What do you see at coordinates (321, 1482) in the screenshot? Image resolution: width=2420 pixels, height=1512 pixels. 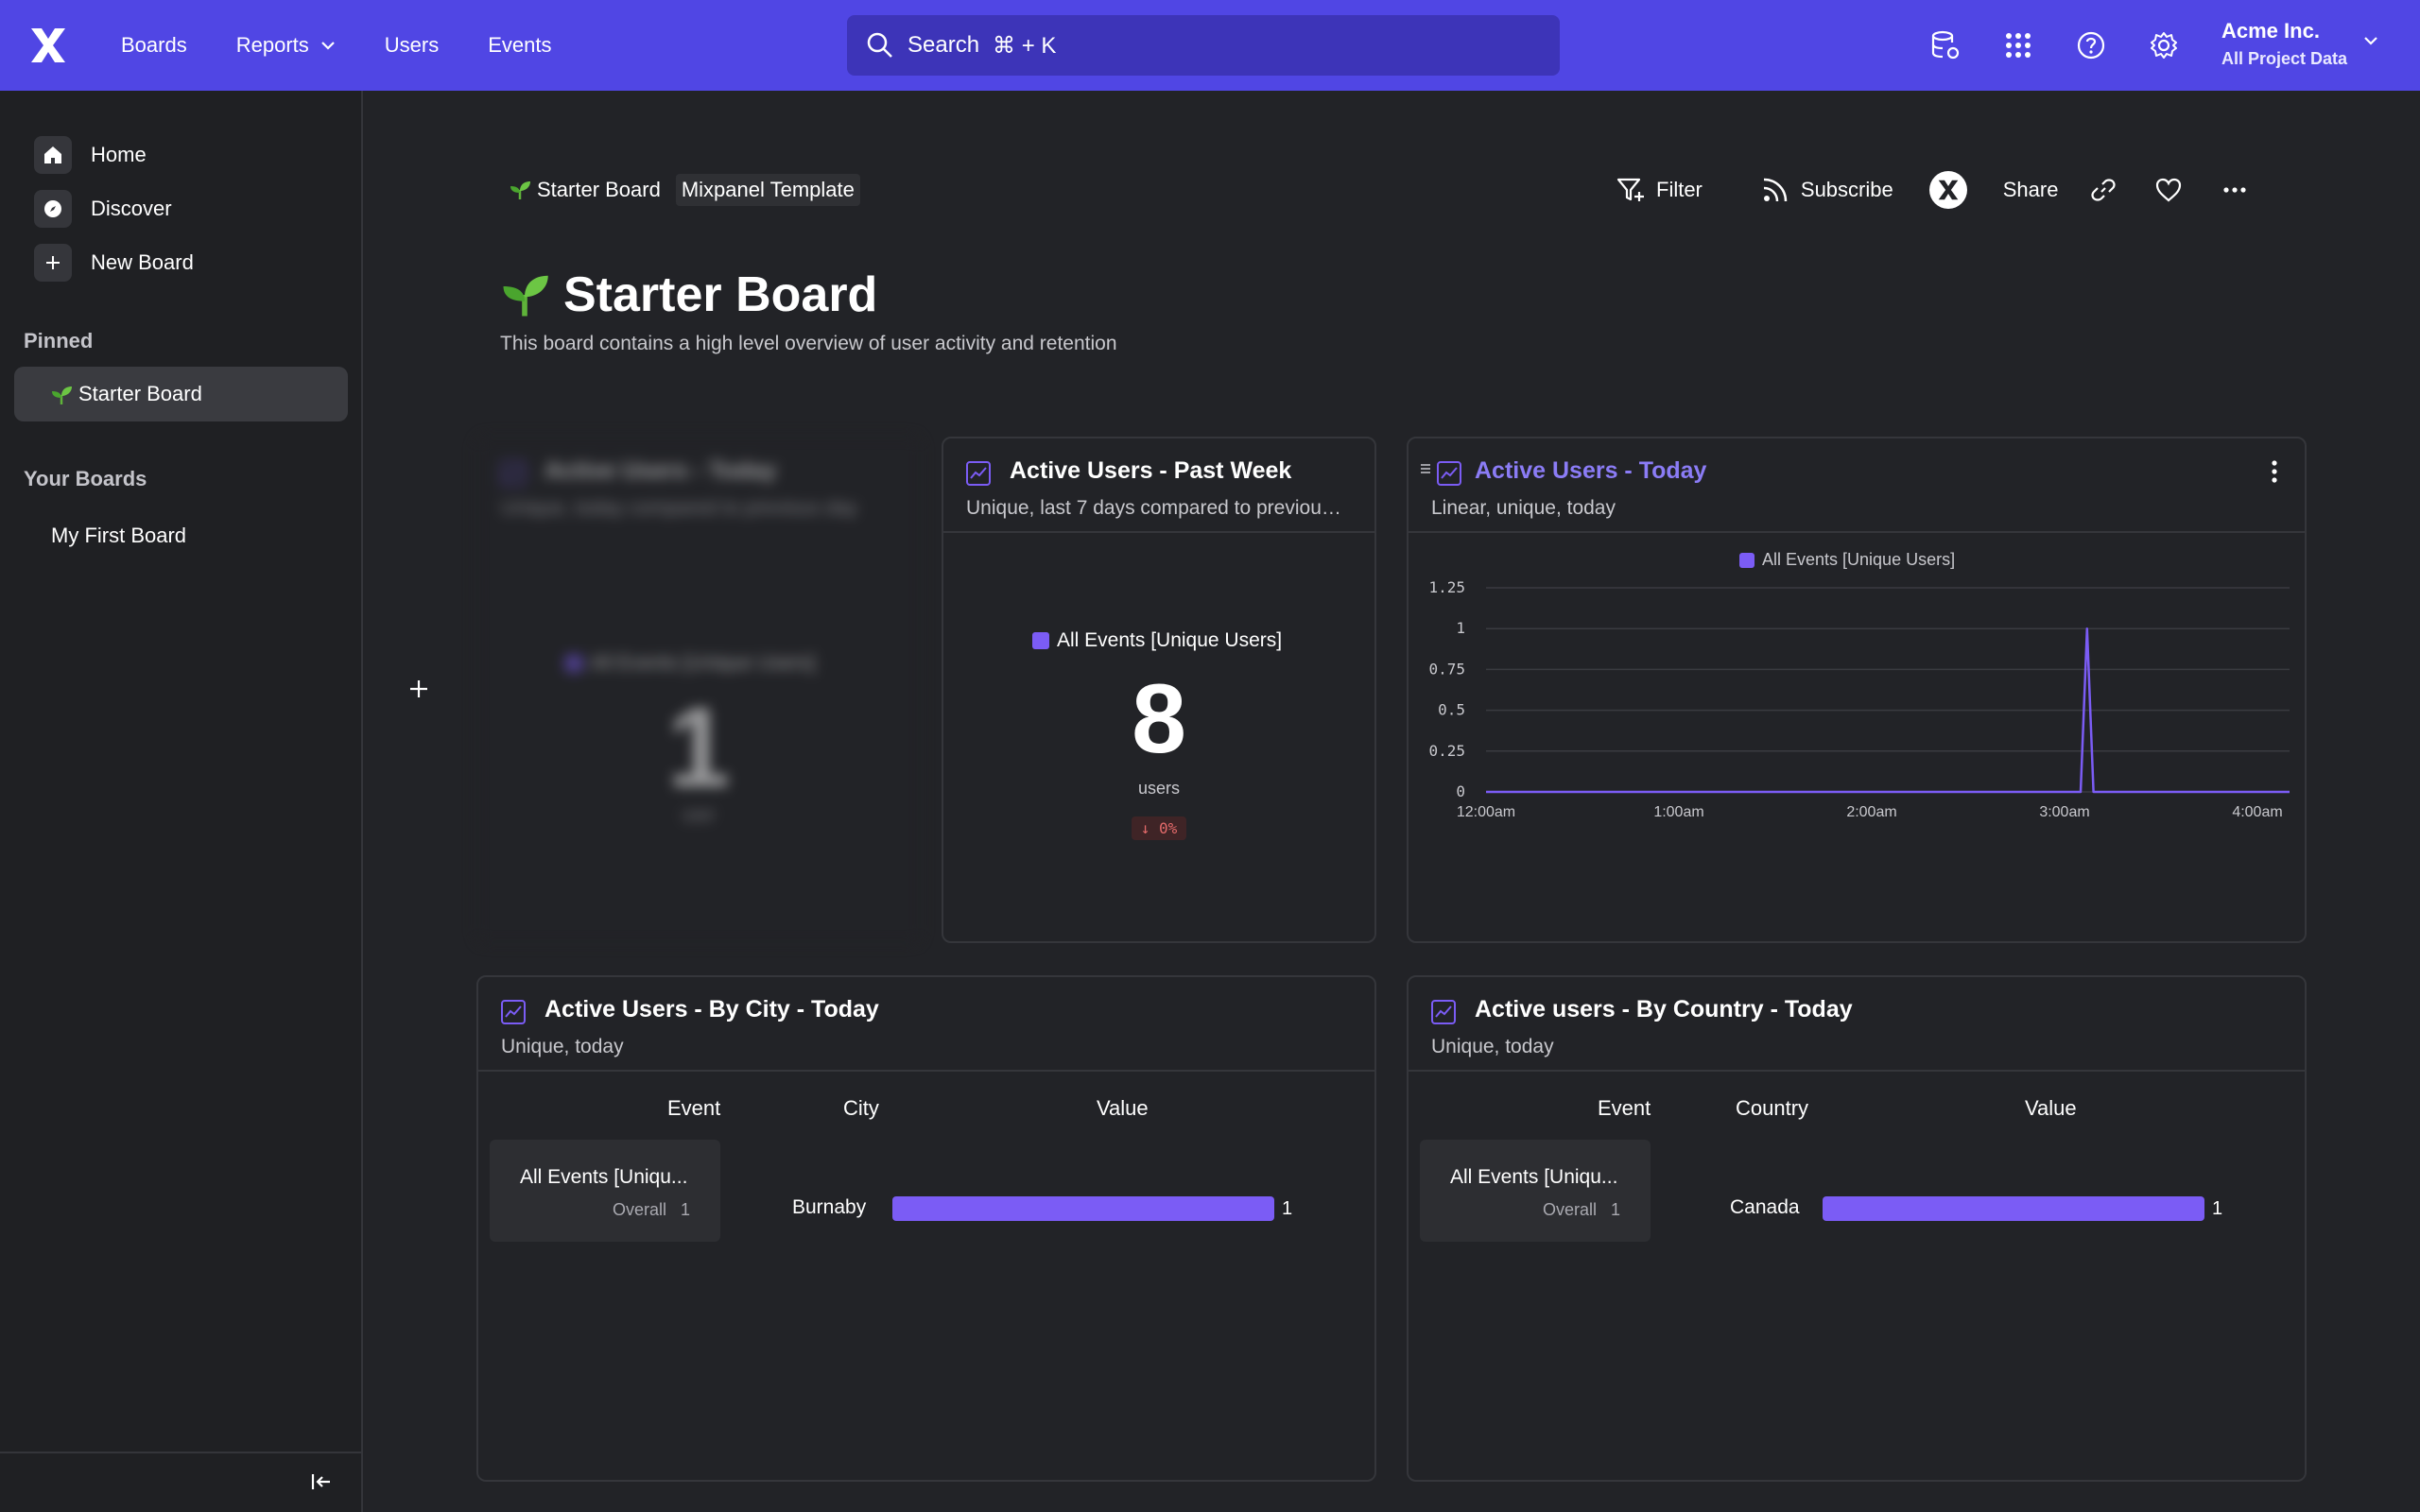 I see `collapse-sidebar-icon` at bounding box center [321, 1482].